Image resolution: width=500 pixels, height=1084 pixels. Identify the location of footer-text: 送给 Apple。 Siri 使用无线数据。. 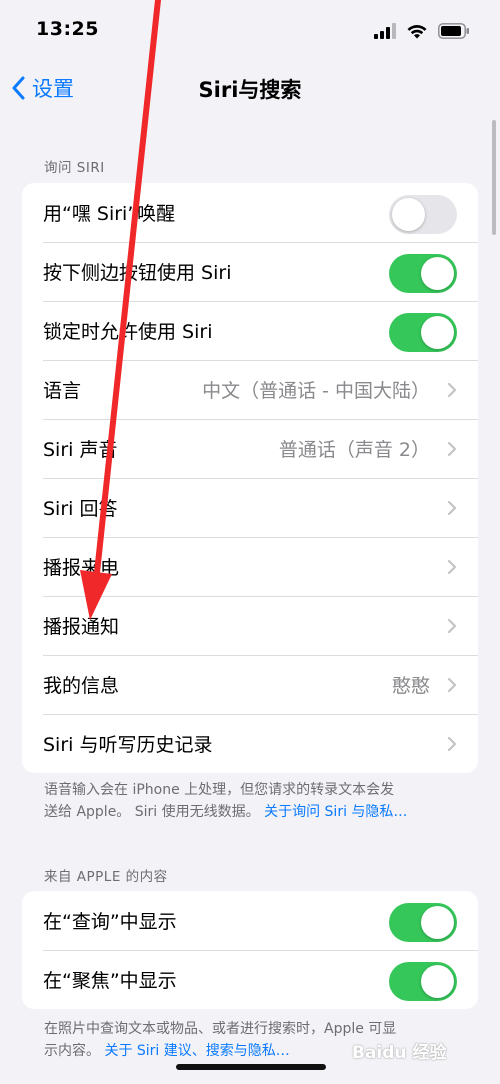
(152, 812).